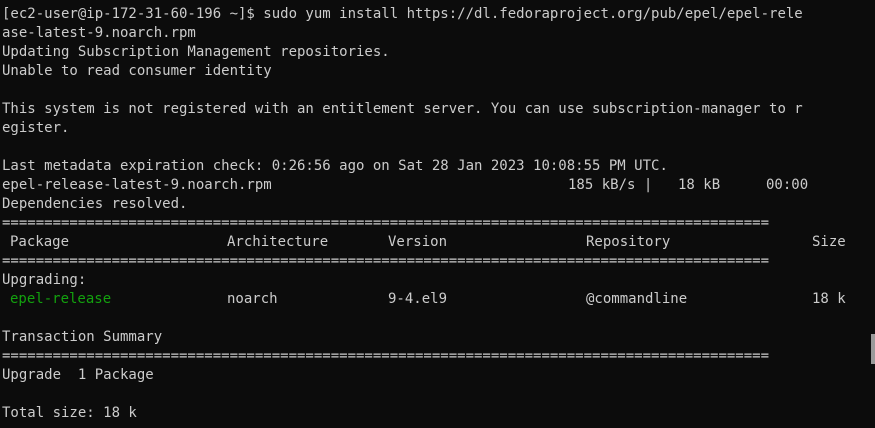  Describe the element at coordinates (36, 128) in the screenshot. I see `registration-message-wrap: egister.` at that location.